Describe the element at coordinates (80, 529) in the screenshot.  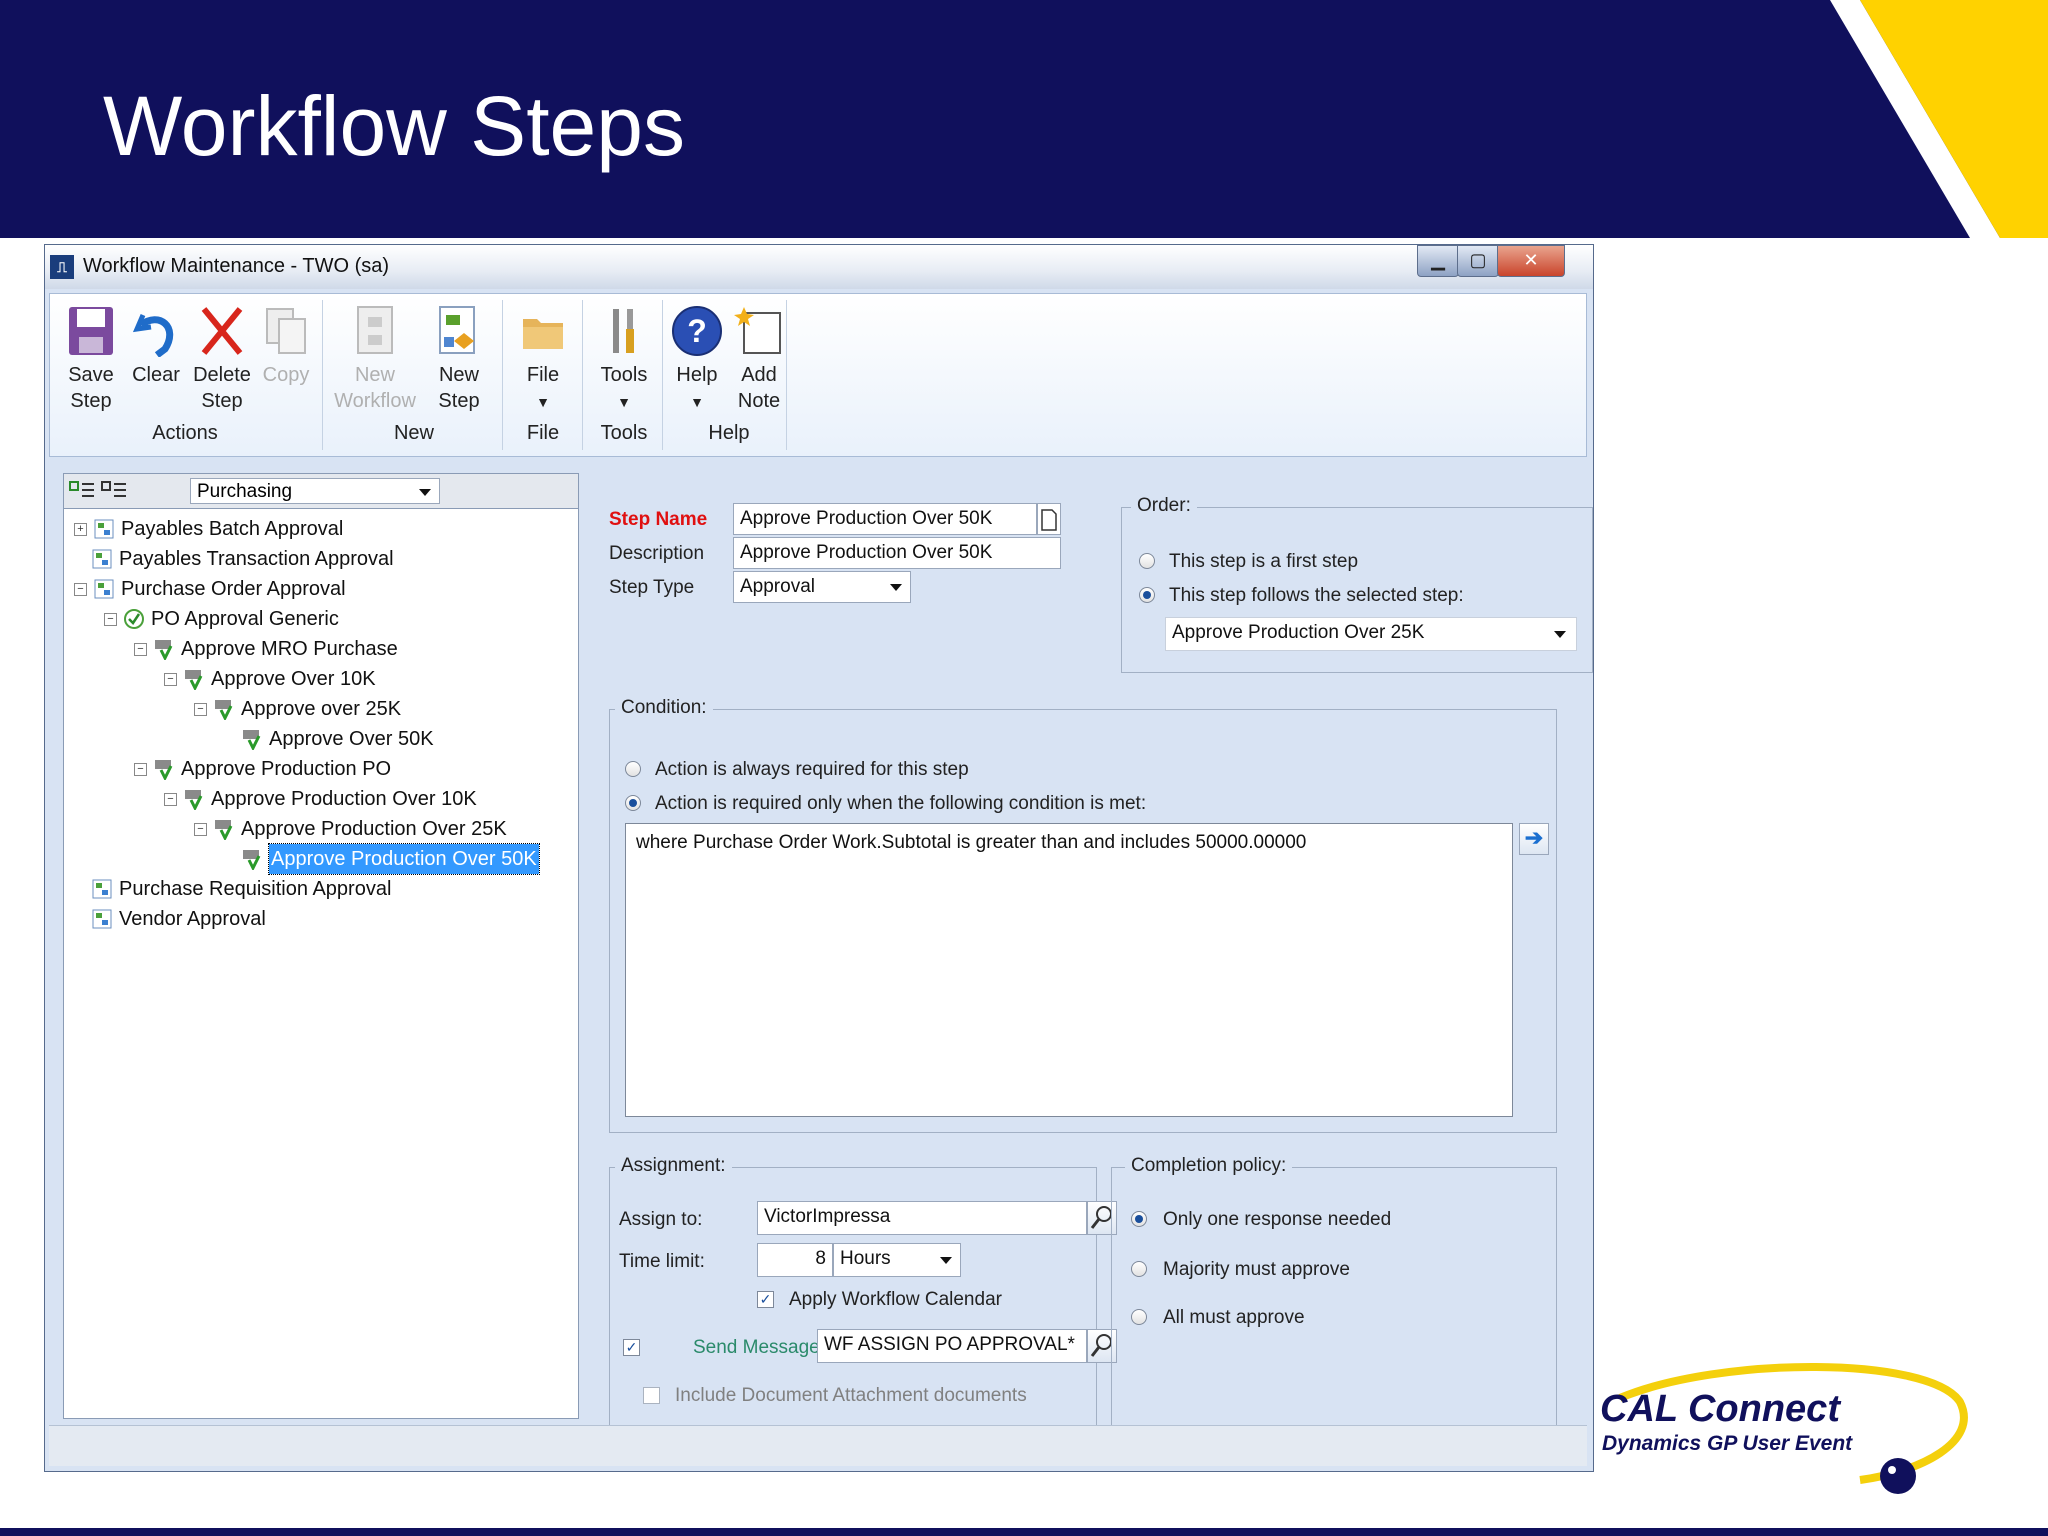
I see `expand-icon: +` at that location.